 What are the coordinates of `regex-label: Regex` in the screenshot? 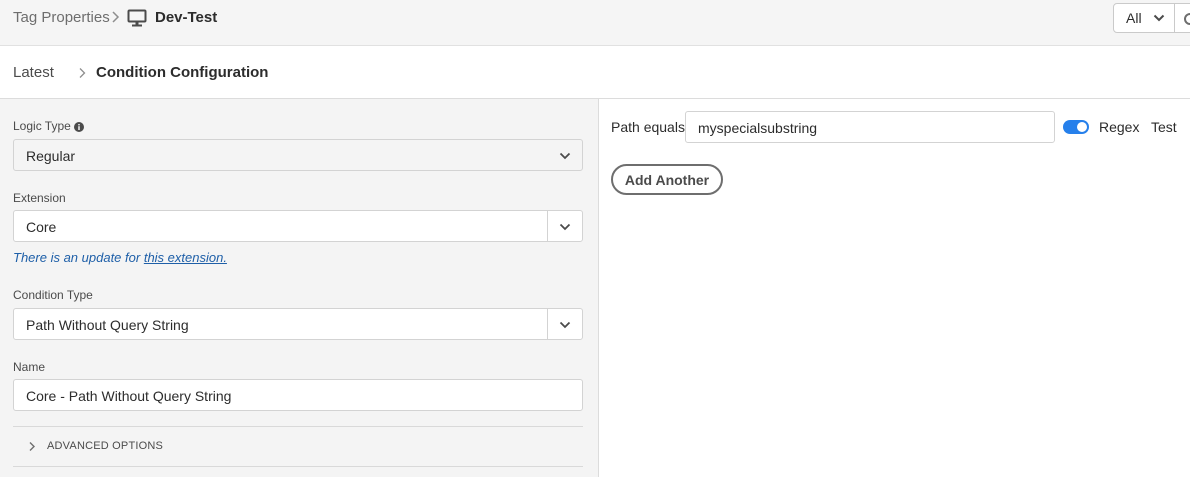 It's located at (1119, 127).